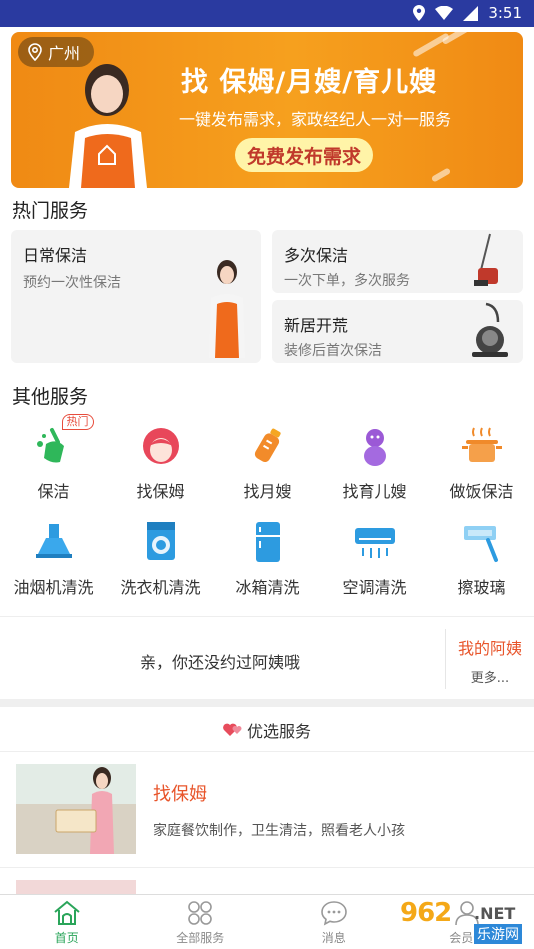  Describe the element at coordinates (267, 587) in the screenshot. I see `service-label: 冰箱清洗` at that location.